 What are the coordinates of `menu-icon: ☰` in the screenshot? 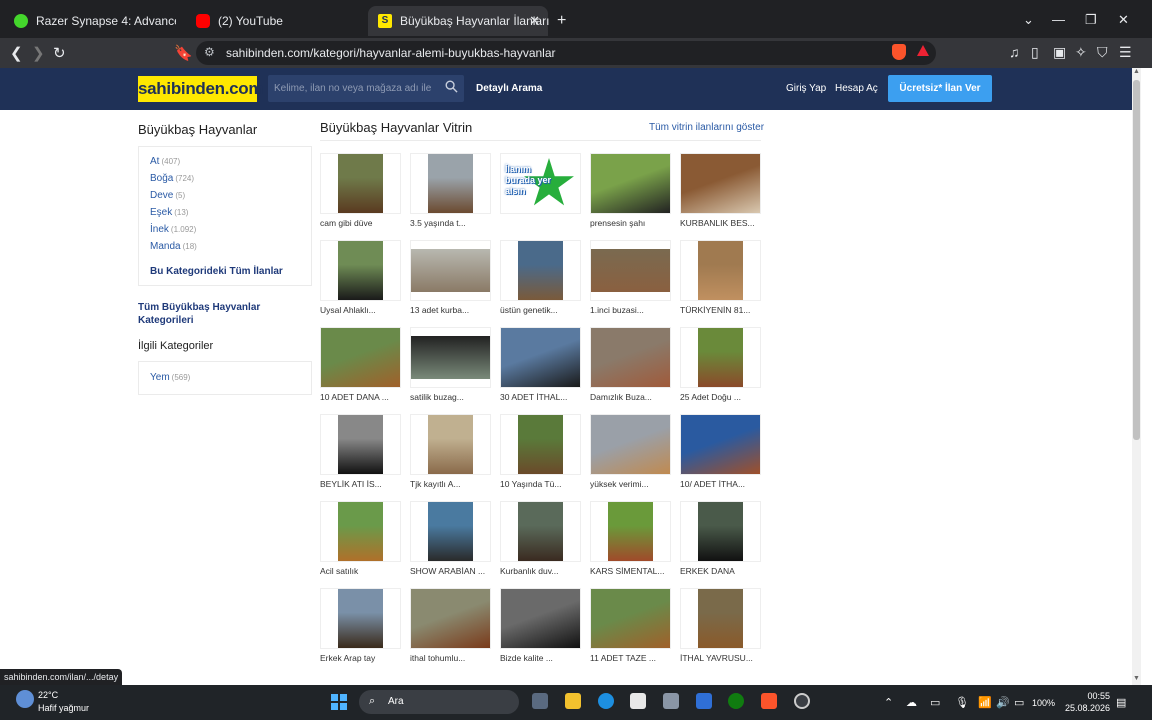 It's located at (1125, 52).